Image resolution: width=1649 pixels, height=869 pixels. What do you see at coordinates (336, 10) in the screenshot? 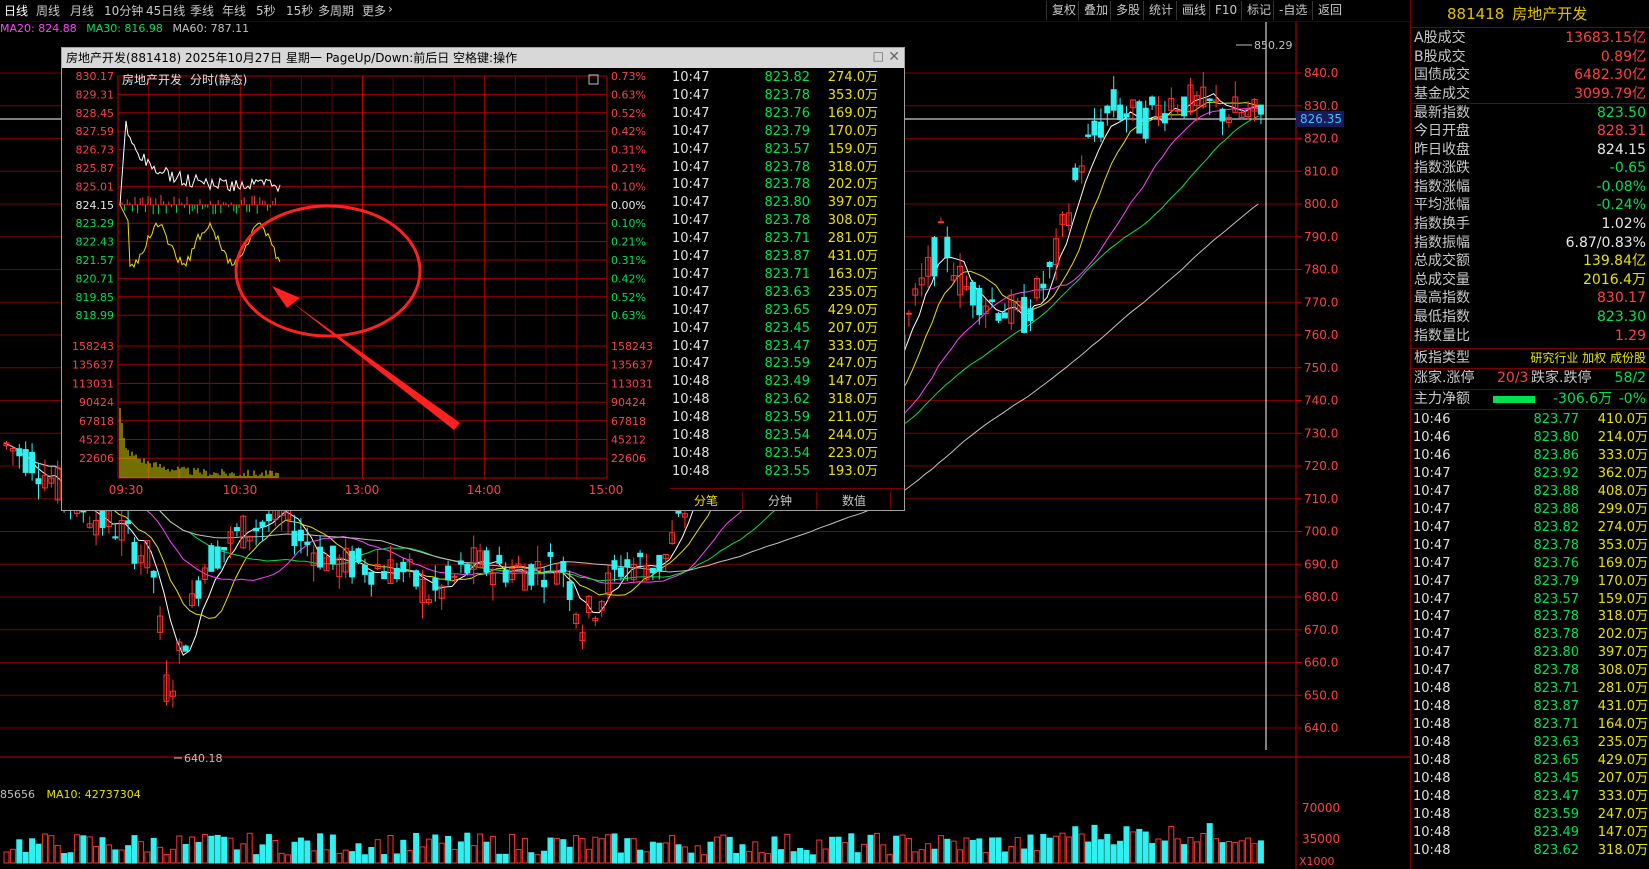
I see `period-tab-9: 多周期` at bounding box center [336, 10].